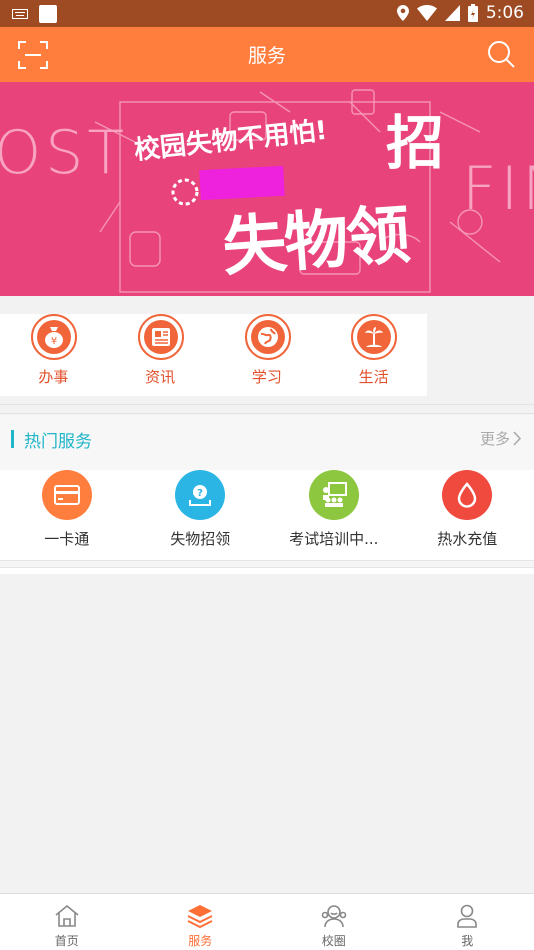  What do you see at coordinates (266, 377) in the screenshot?
I see `category-label: 学习` at bounding box center [266, 377].